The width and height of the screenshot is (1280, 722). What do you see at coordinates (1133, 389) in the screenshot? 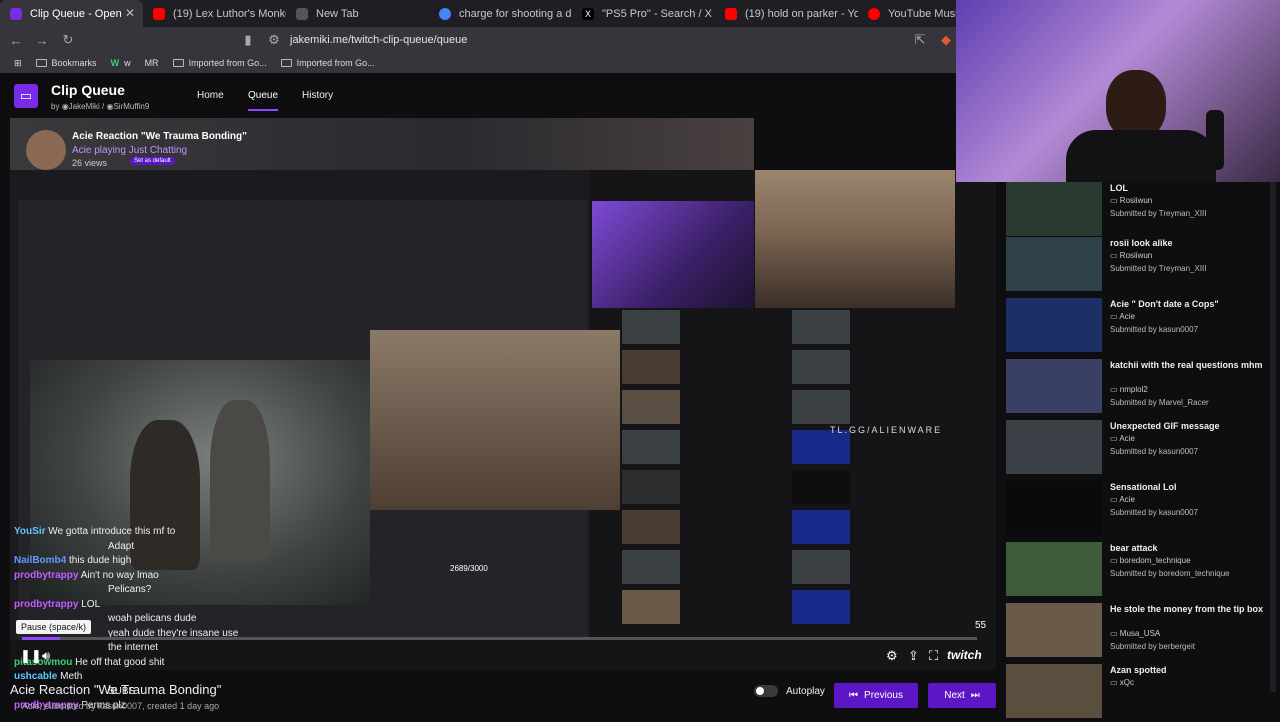
I see `streamer-name: nmplol2` at bounding box center [1133, 389].